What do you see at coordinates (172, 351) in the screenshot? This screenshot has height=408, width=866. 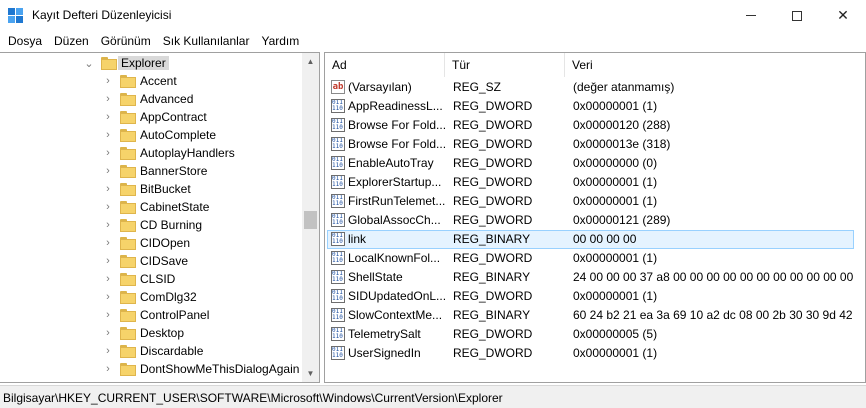 I see `tree-item-label: Discardable` at bounding box center [172, 351].